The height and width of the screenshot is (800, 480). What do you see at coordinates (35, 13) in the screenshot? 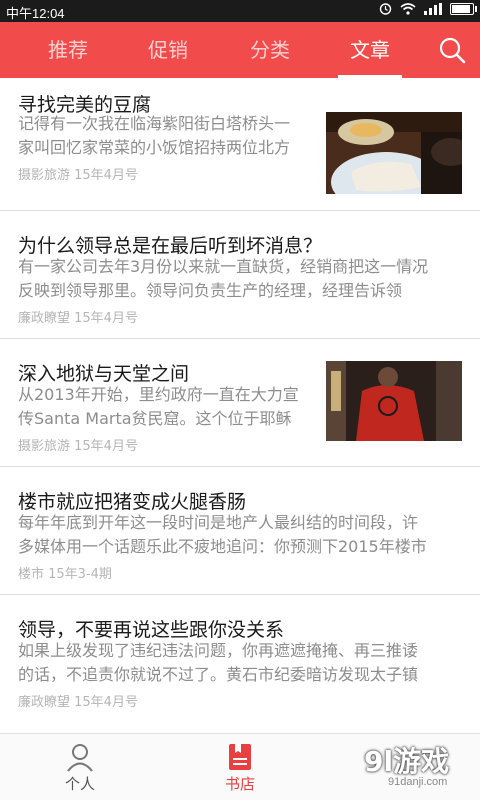
I see `status-time: 中午12:04` at bounding box center [35, 13].